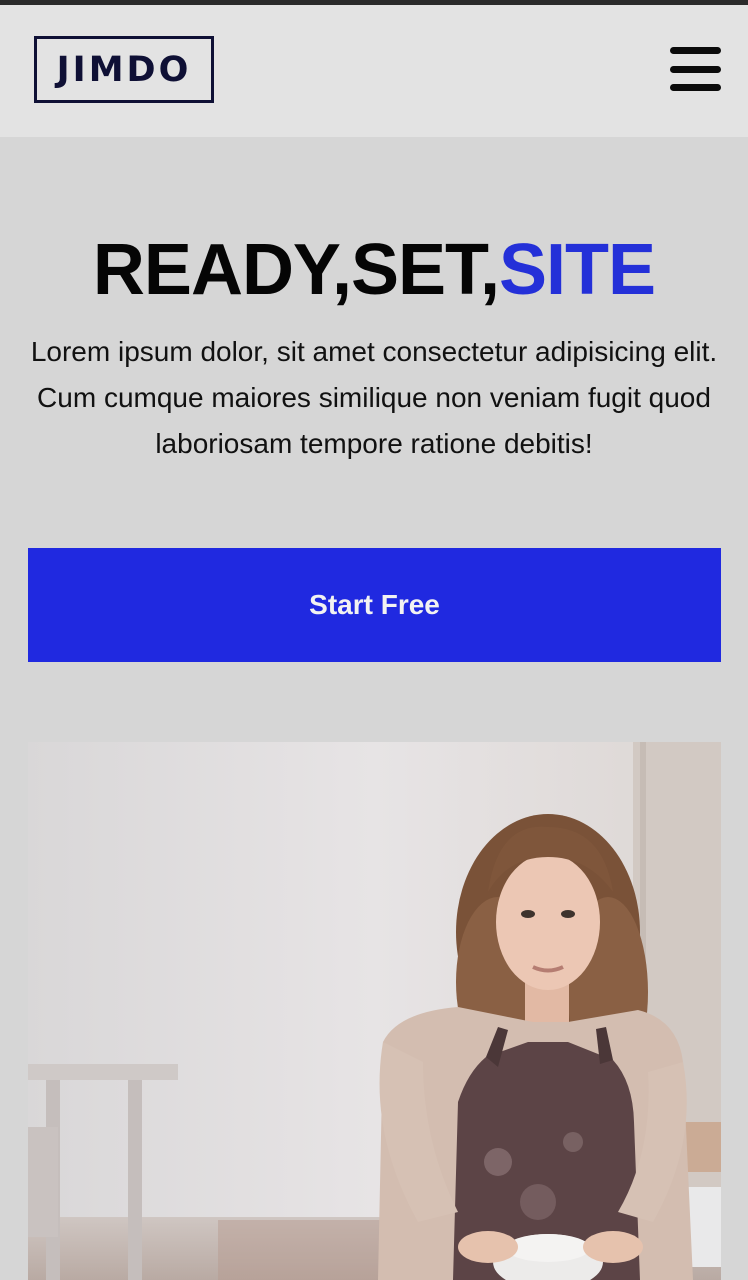 This screenshot has width=748, height=1280. I want to click on site-header: JIMDO, so click(374, 71).